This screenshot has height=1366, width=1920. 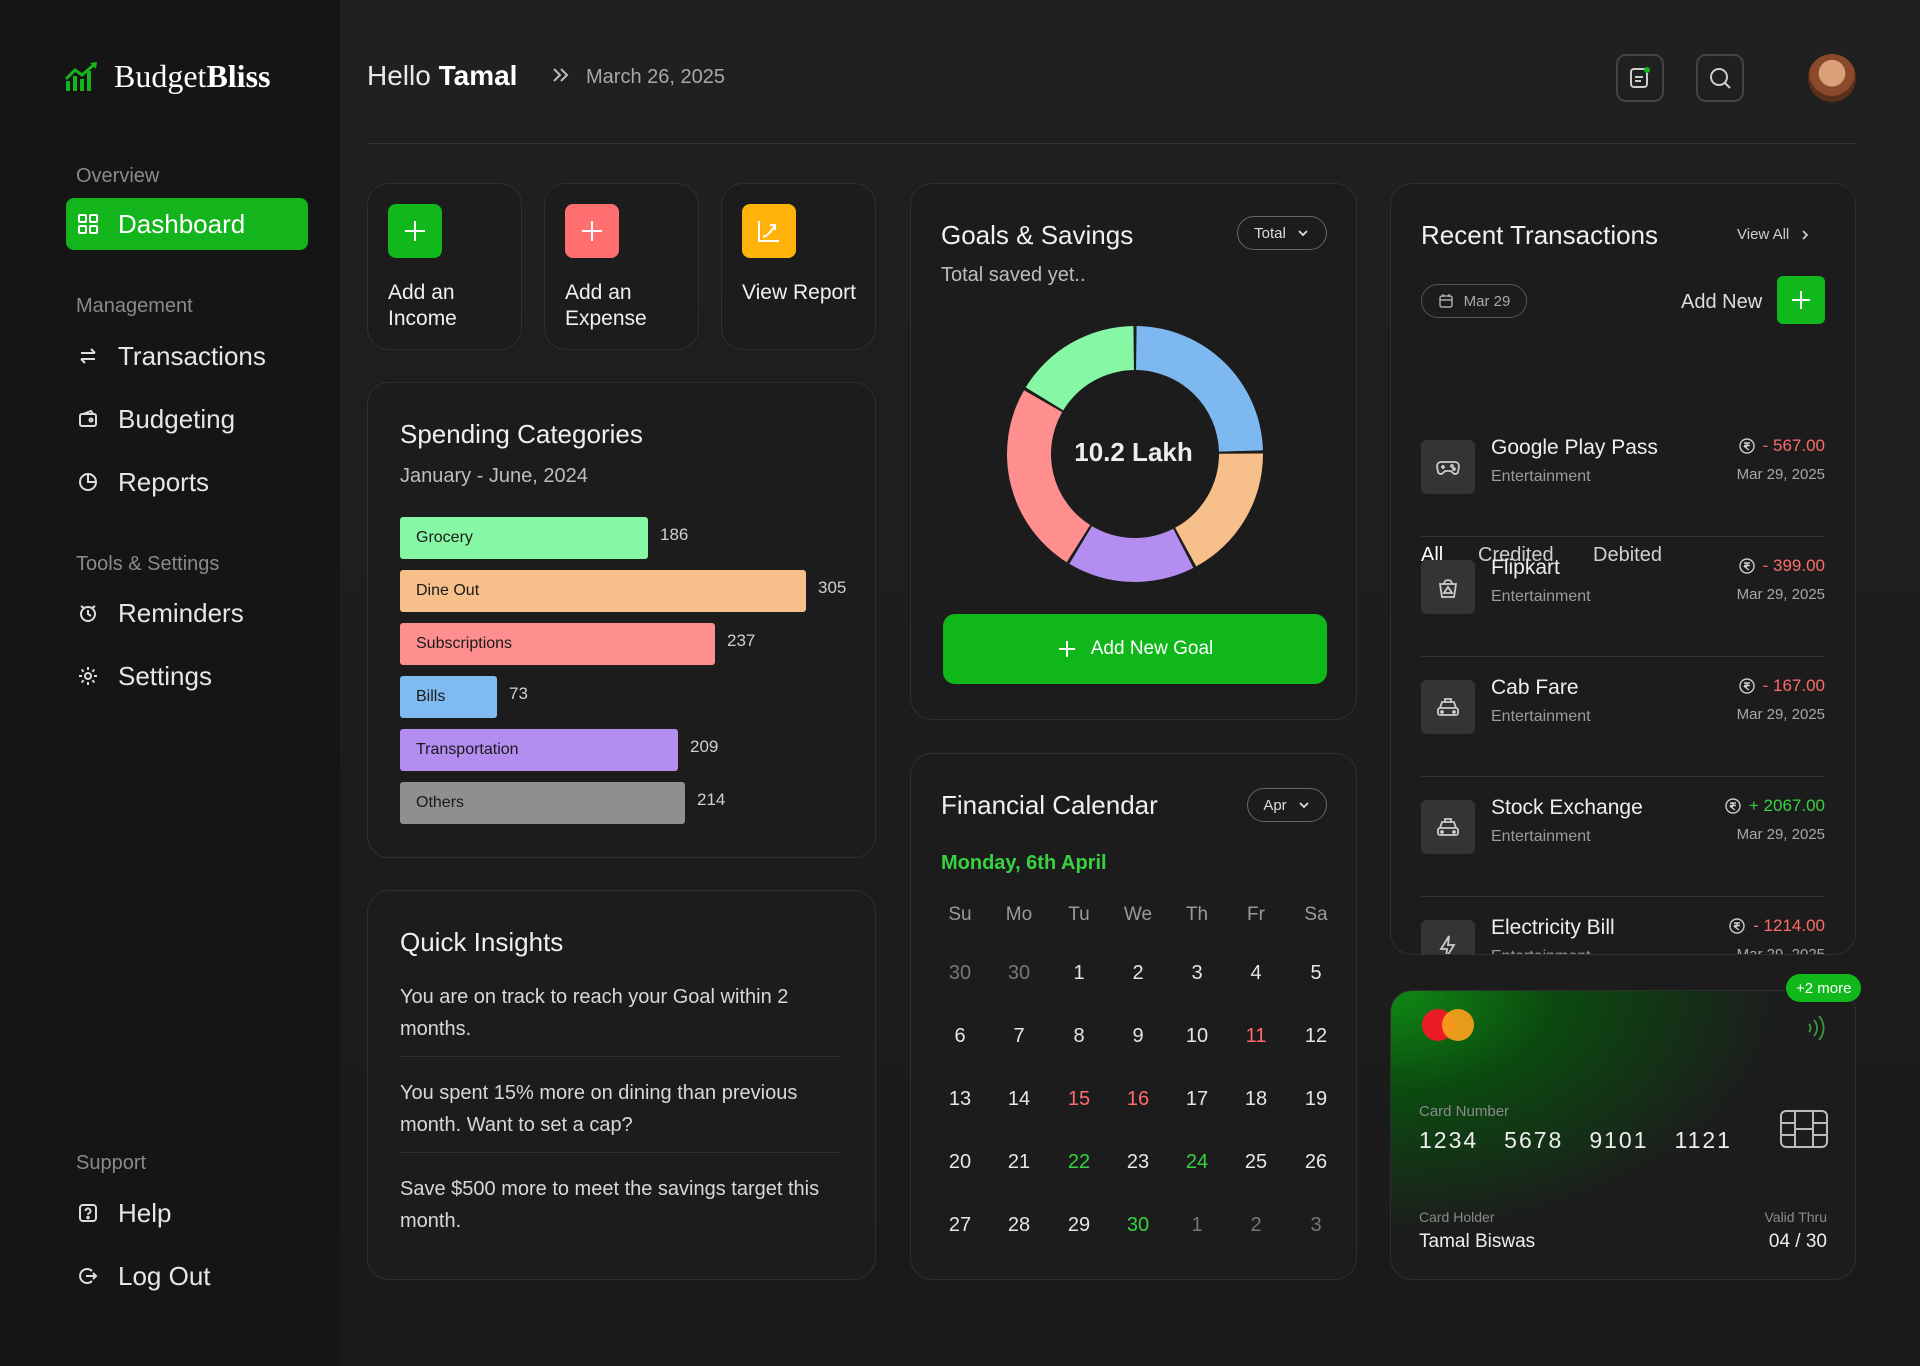 I want to click on chart-up-icon, so click(x=80, y=76).